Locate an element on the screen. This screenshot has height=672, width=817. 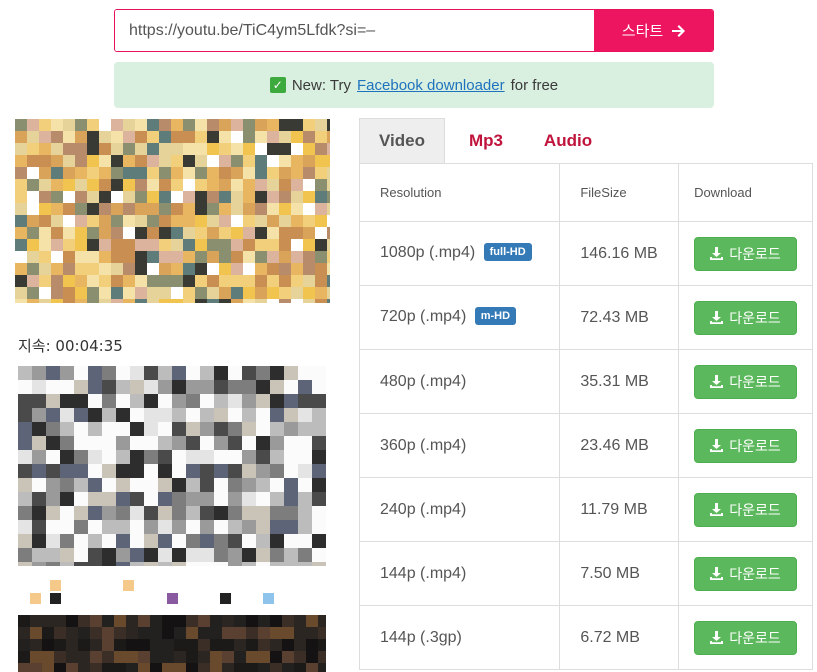
resolution-cell: 480p (.mp4) is located at coordinates (459, 381).